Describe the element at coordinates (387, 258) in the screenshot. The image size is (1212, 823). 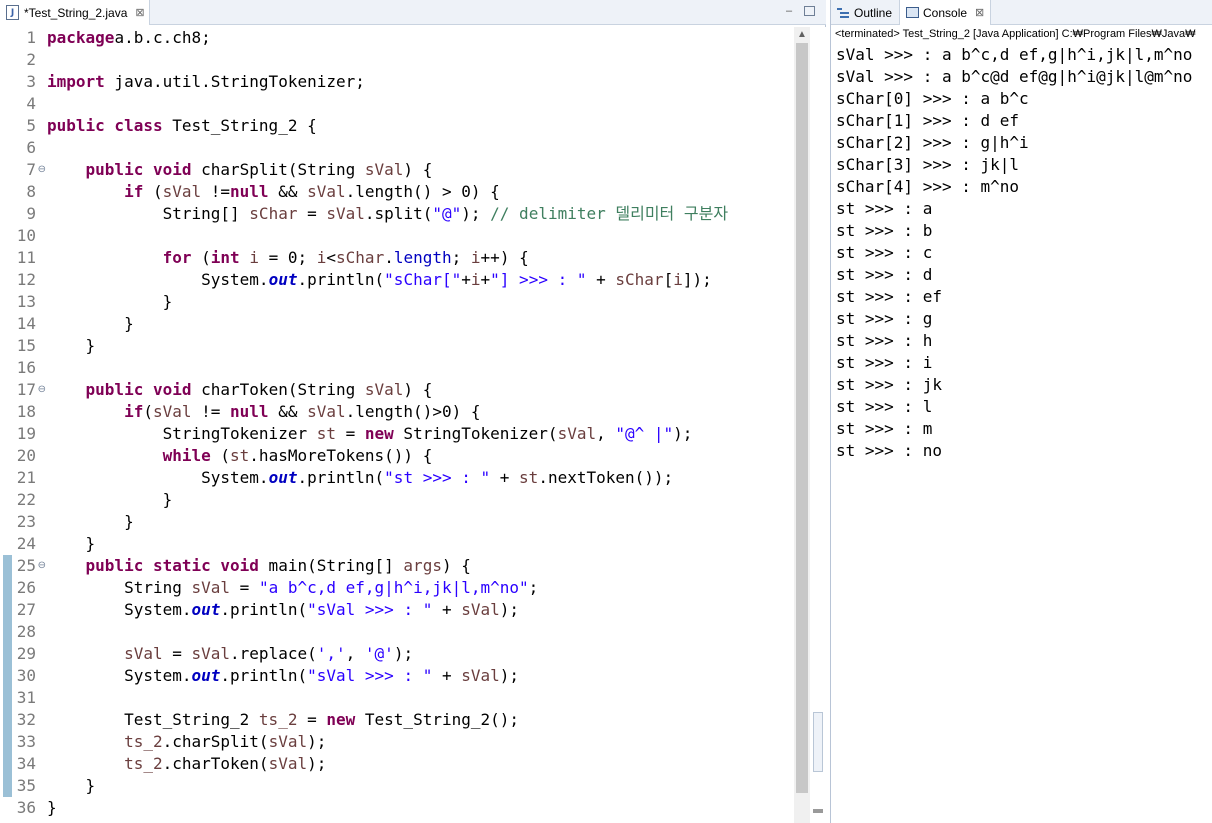
I see `code-line: for (int i = 0; i<sChar.length; i++) {` at that location.